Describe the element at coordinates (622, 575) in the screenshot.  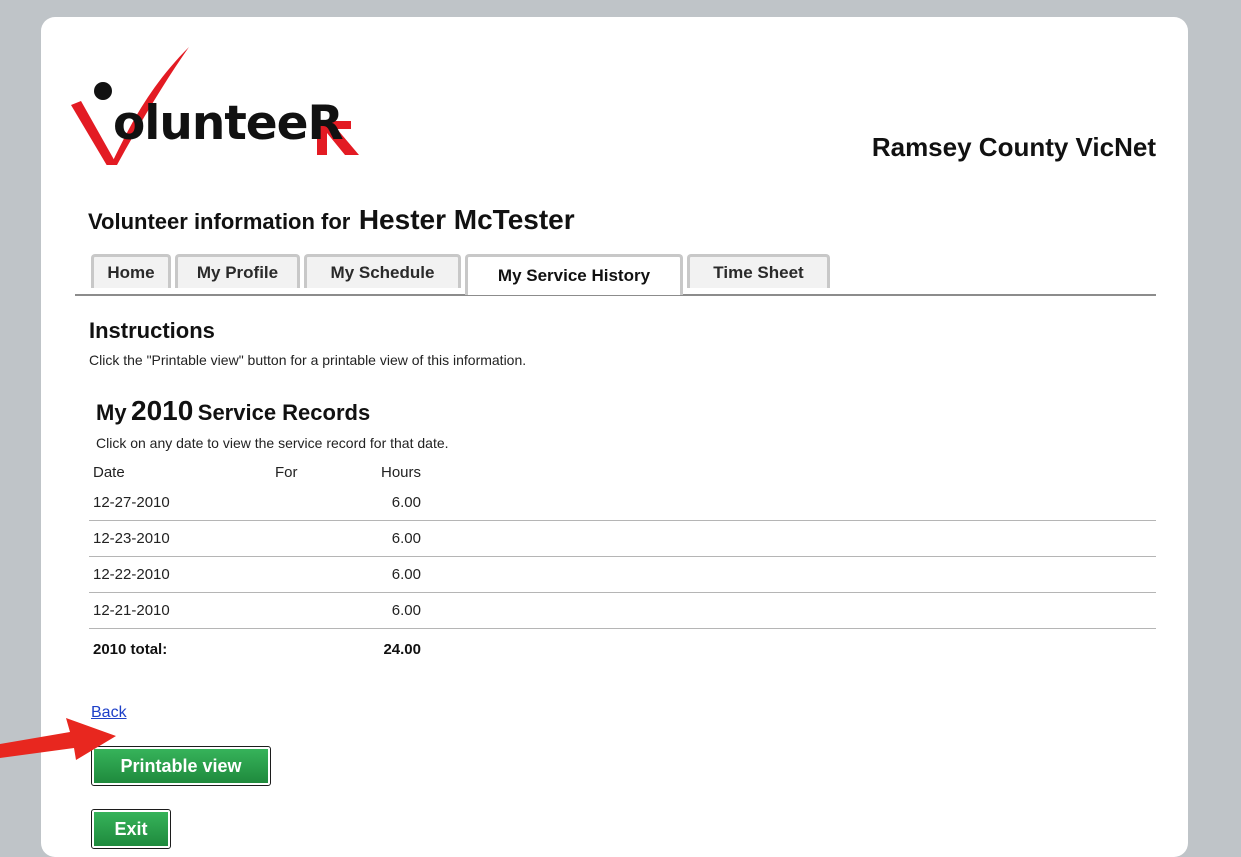
I see `table-row: 12-22-2010 6.00` at that location.